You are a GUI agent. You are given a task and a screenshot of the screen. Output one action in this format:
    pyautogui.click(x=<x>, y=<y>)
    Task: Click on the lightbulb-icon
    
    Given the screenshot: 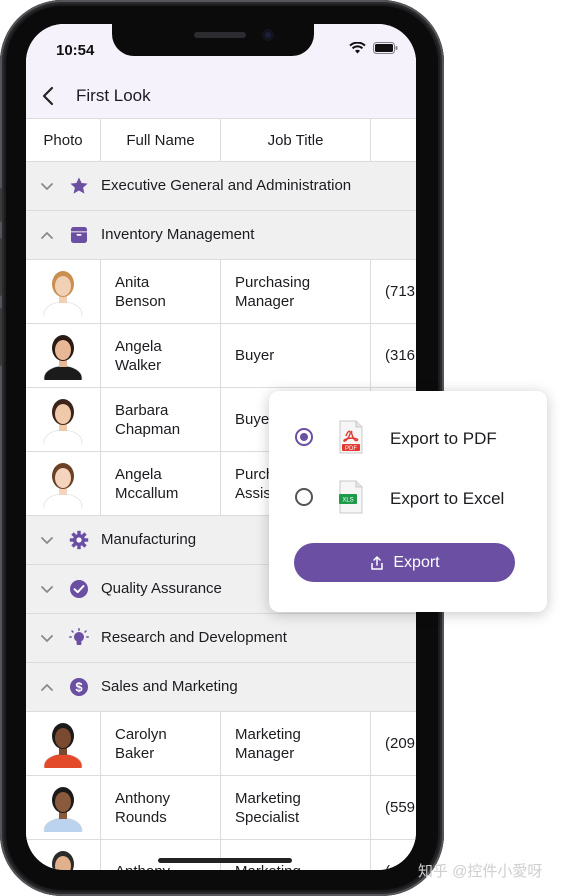 What is the action you would take?
    pyautogui.click(x=79, y=636)
    